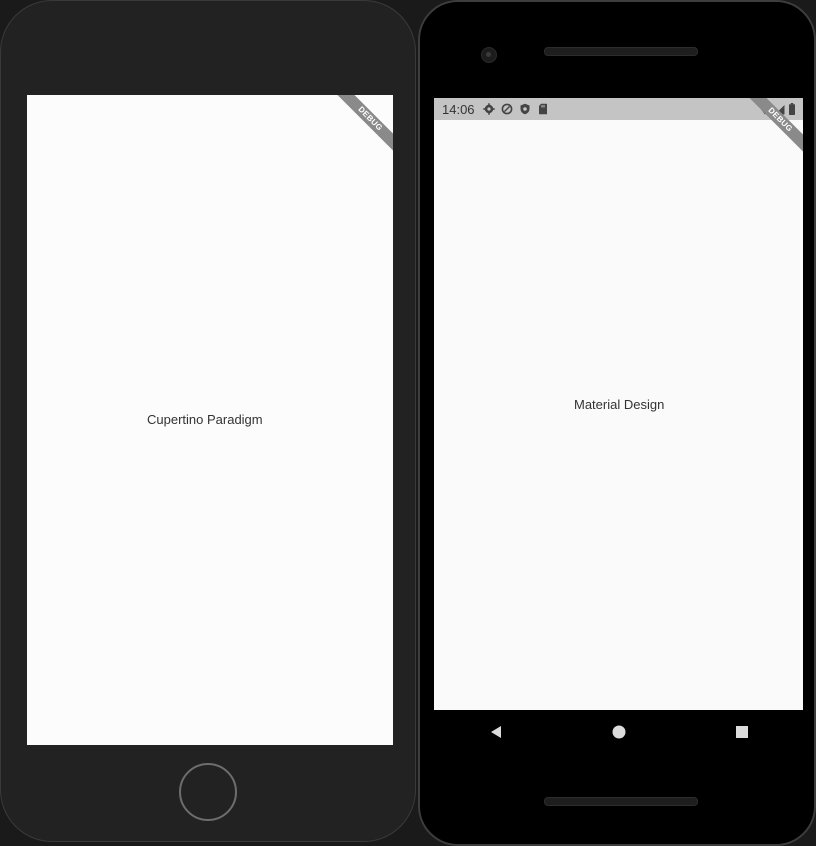  Describe the element at coordinates (205, 419) in the screenshot. I see `iphone-center-text: Cupertino Paradigm` at that location.